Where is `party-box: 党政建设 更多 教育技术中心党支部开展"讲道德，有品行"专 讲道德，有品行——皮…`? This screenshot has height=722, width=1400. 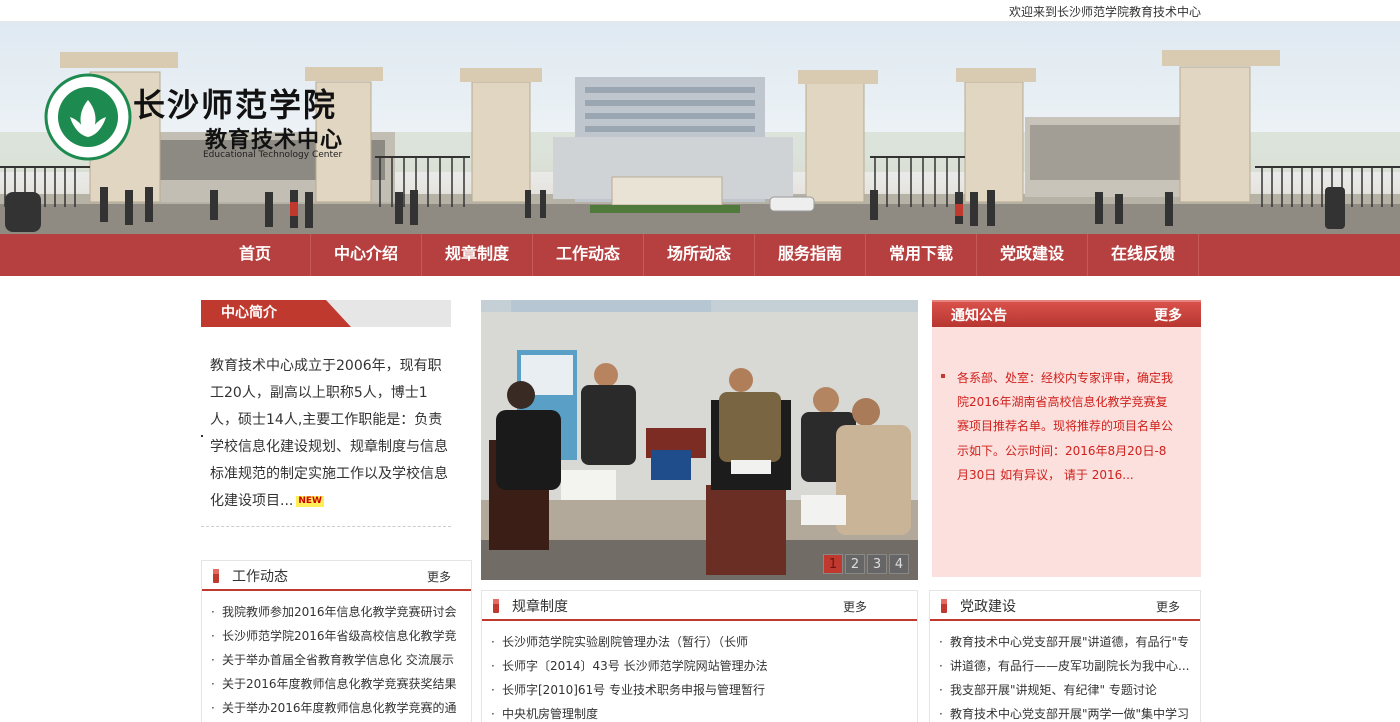 party-box: 党政建设 更多 教育技术中心党支部开展"讲道德，有品行"专 讲道德，有品行——皮… is located at coordinates (1065, 656).